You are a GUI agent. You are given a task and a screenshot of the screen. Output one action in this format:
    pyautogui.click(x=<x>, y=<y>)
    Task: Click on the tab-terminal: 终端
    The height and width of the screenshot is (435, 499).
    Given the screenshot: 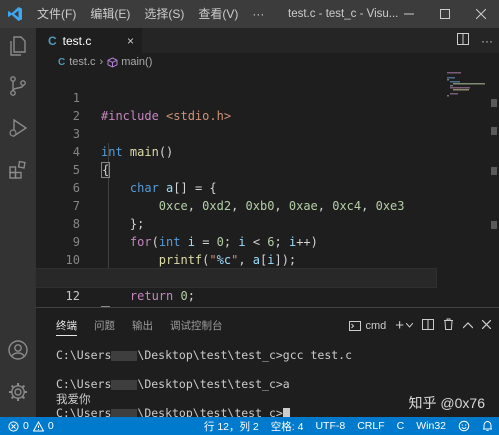 What is the action you would take?
    pyautogui.click(x=66, y=327)
    